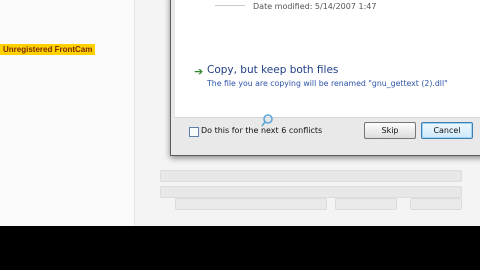 This screenshot has height=270, width=480. What do you see at coordinates (194, 132) in the screenshot?
I see `conflicts-checkbox` at bounding box center [194, 132].